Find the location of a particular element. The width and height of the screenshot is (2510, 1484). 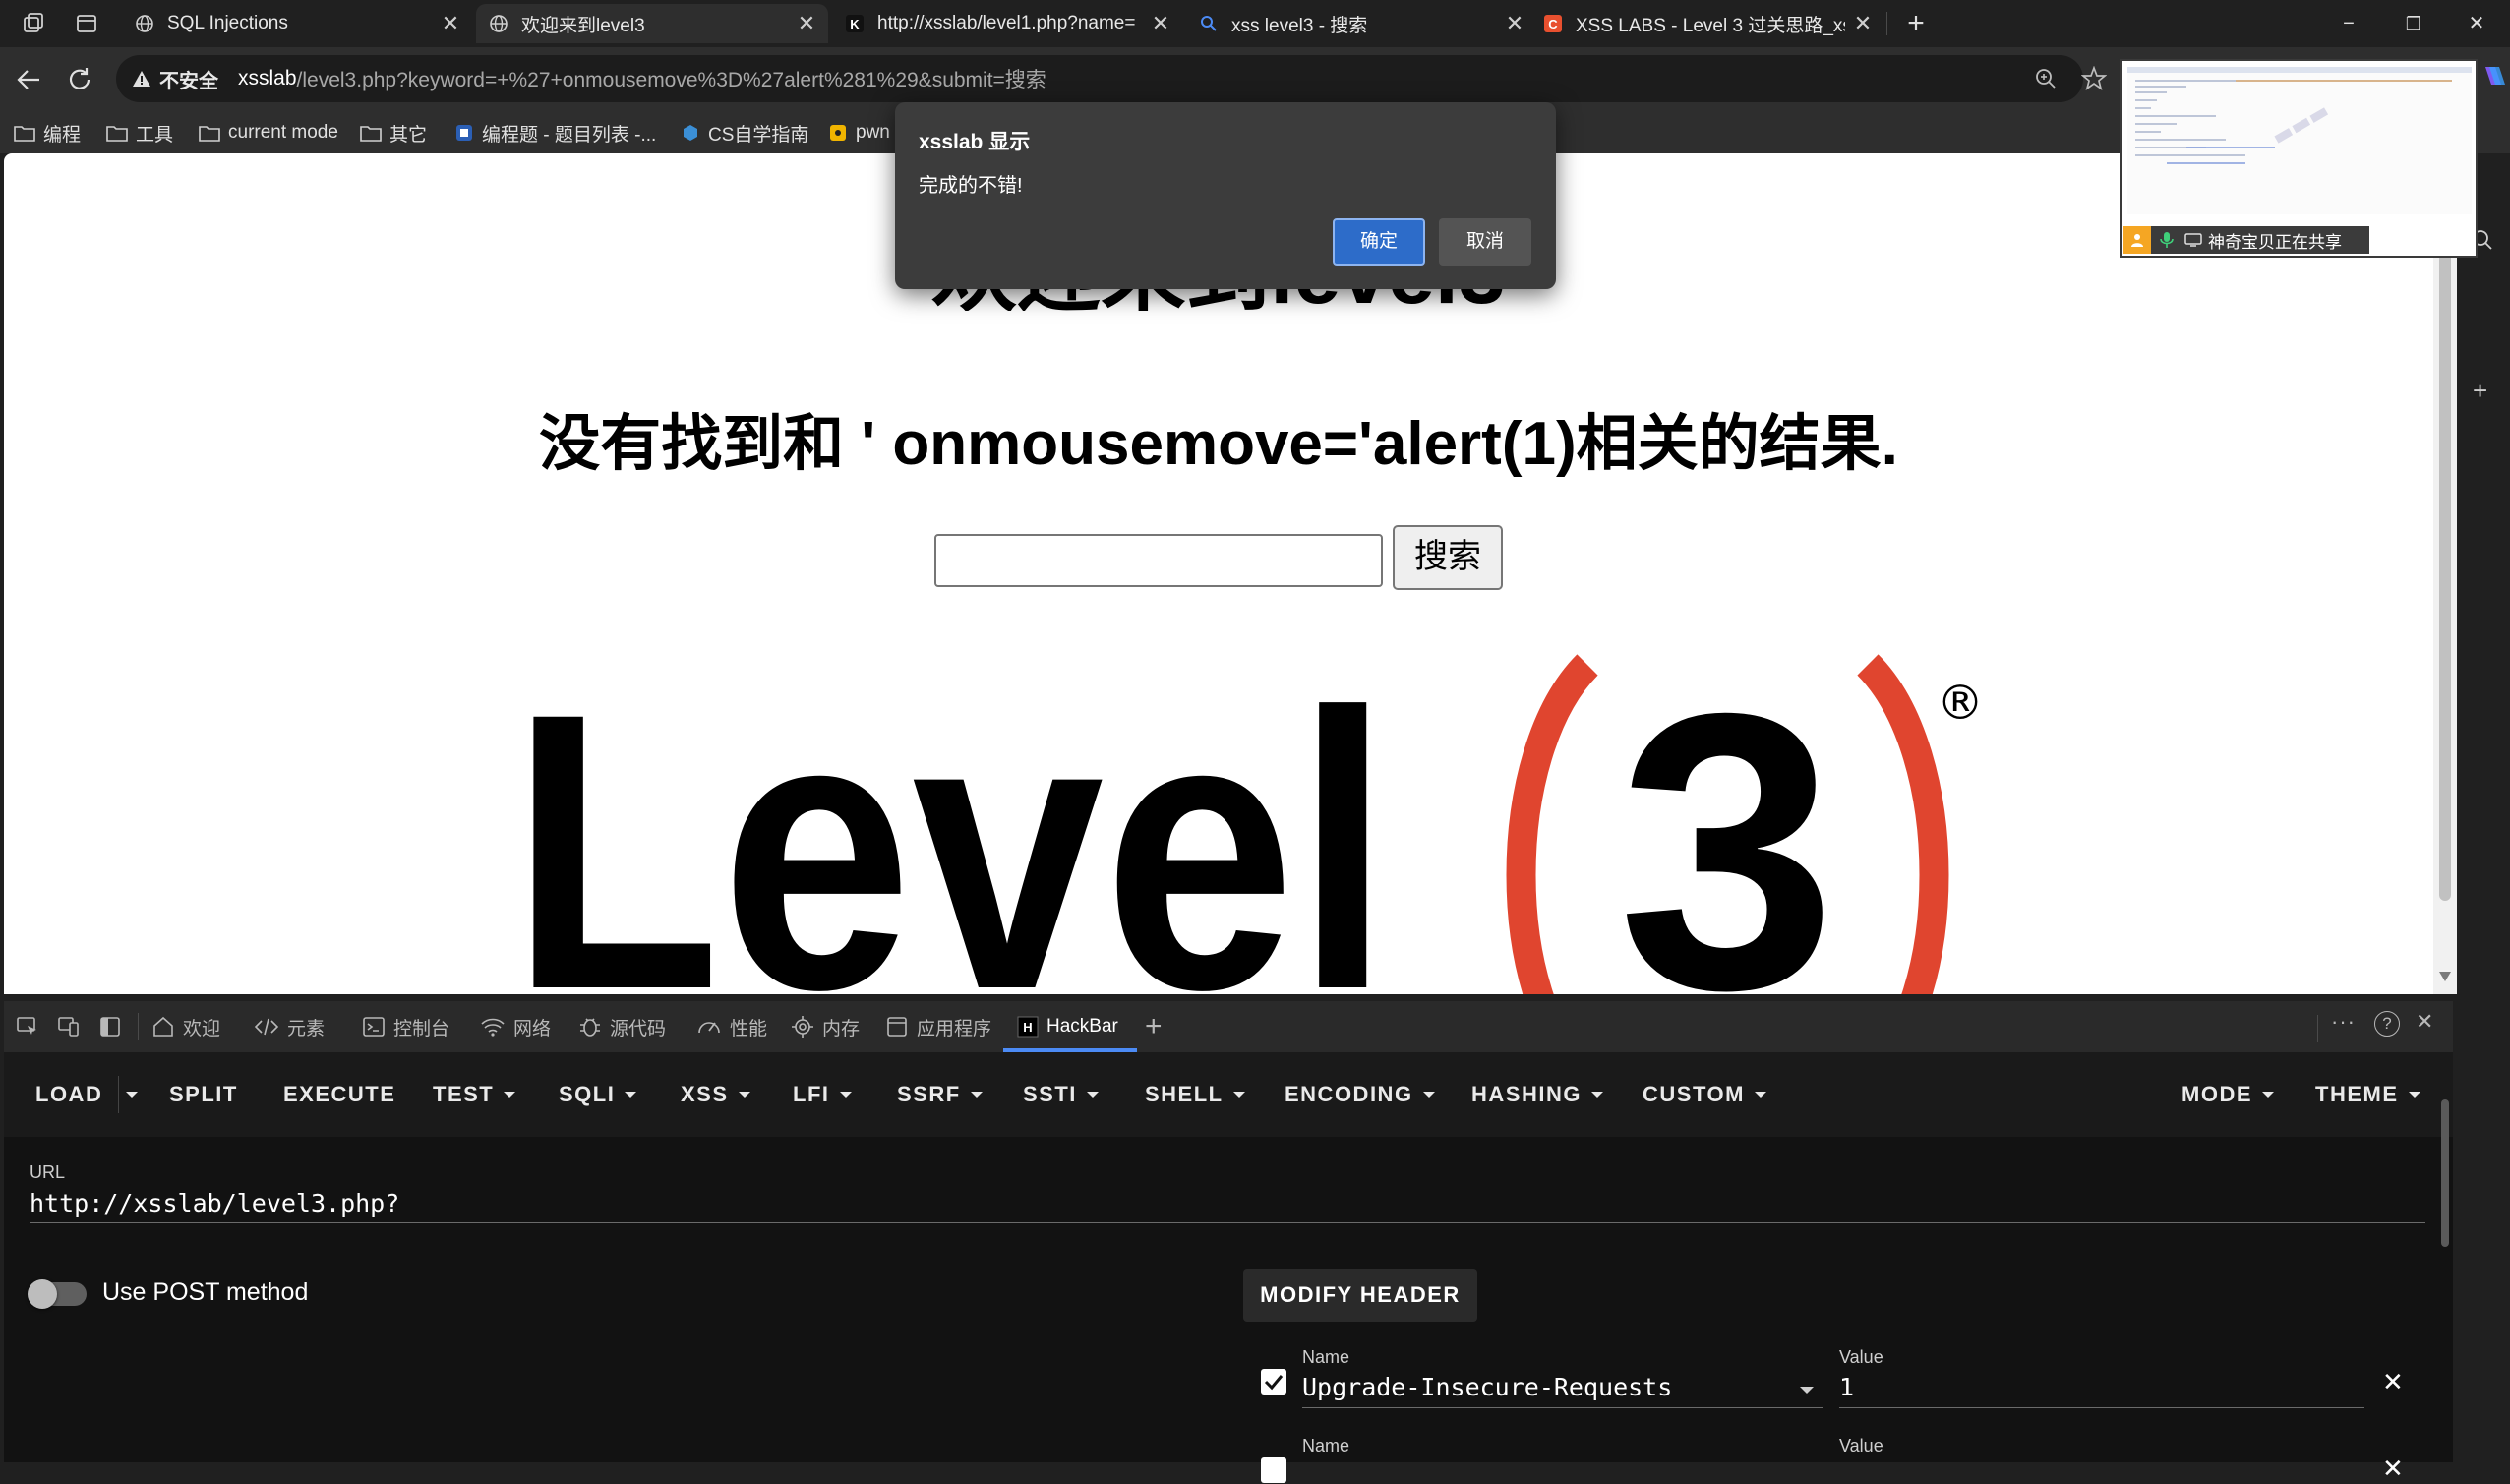

tab-level3: 欢迎来到level3 ✕ is located at coordinates (652, 24).